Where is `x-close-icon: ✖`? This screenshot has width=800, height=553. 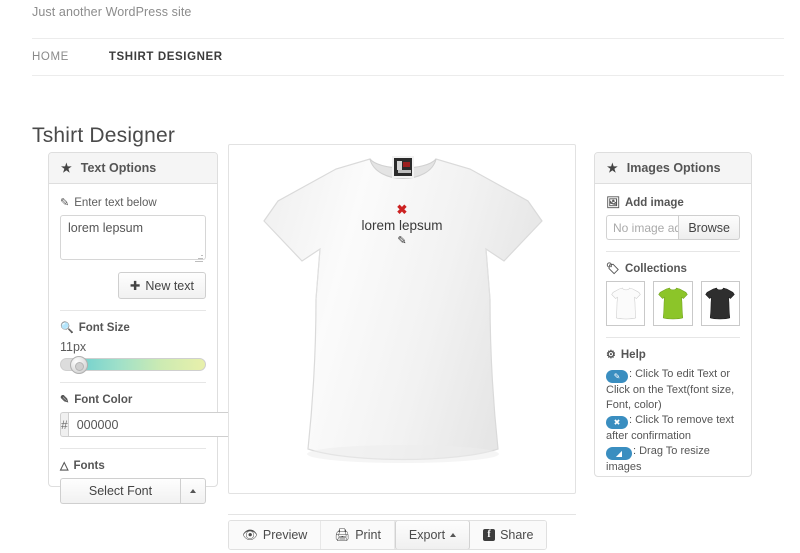
x-close-icon: ✖ is located at coordinates (617, 422).